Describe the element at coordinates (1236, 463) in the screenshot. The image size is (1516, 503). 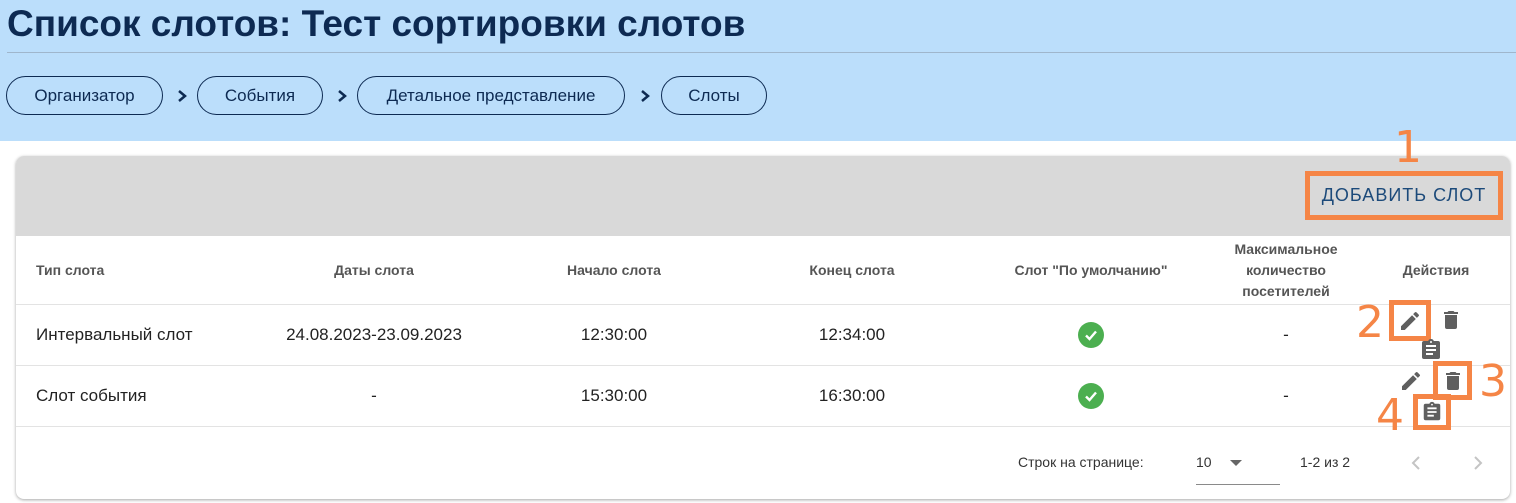
I see `dropdown-arrow-icon` at that location.